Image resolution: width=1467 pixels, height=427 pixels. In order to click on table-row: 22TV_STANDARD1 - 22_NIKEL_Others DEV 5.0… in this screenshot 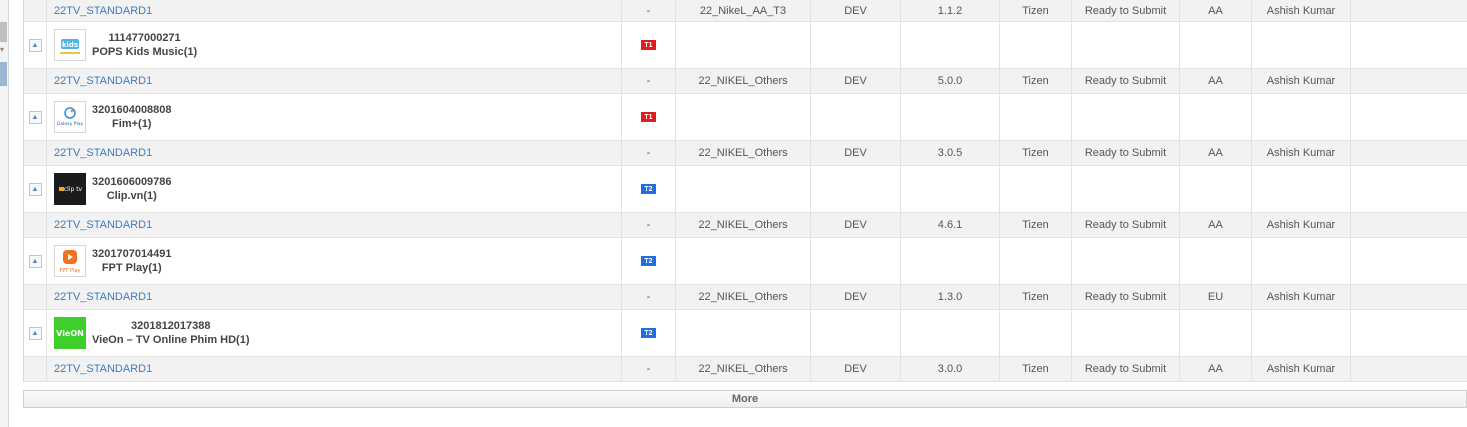, I will do `click(745, 81)`.